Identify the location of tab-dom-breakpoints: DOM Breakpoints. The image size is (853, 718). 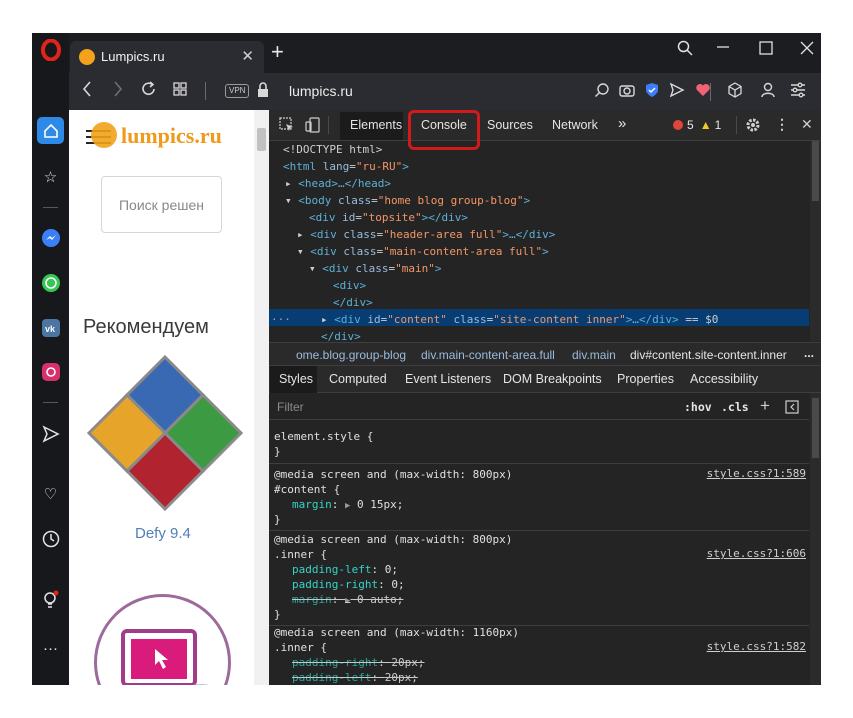
(552, 379).